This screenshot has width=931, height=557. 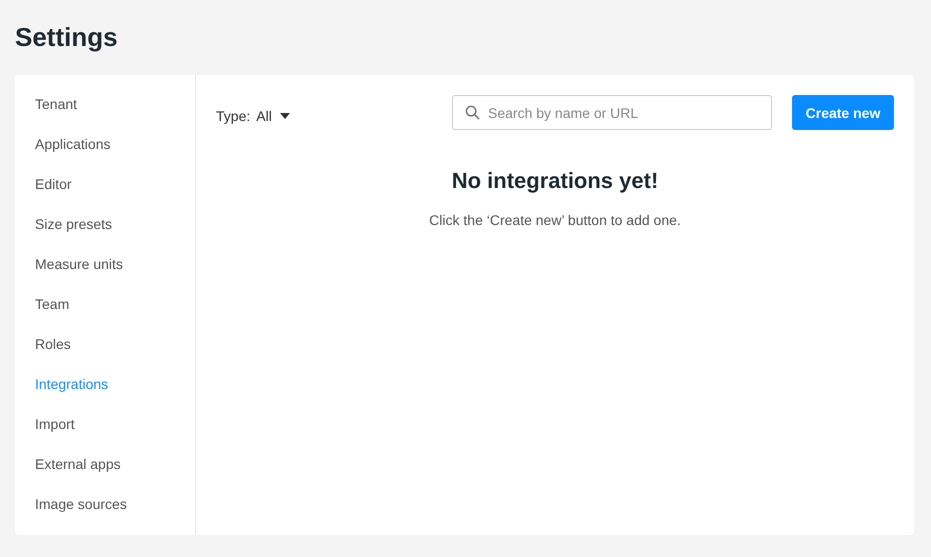 What do you see at coordinates (46, 104) in the screenshot?
I see `sidebar-item: Tenant` at bounding box center [46, 104].